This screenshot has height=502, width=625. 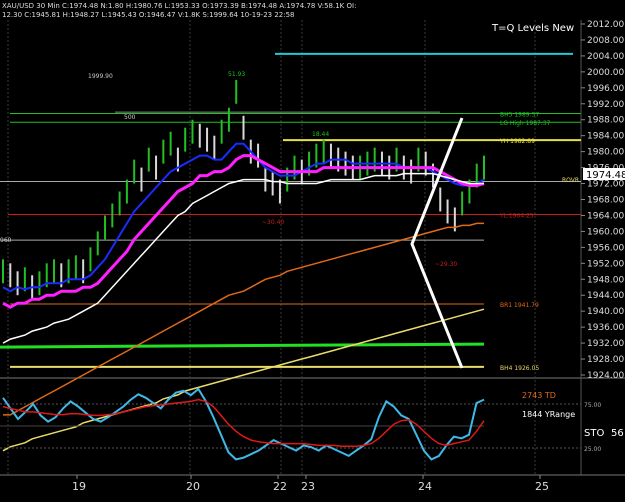 What do you see at coordinates (605, 41) in the screenshot?
I see `y-tick-label: 2008.00` at bounding box center [605, 41].